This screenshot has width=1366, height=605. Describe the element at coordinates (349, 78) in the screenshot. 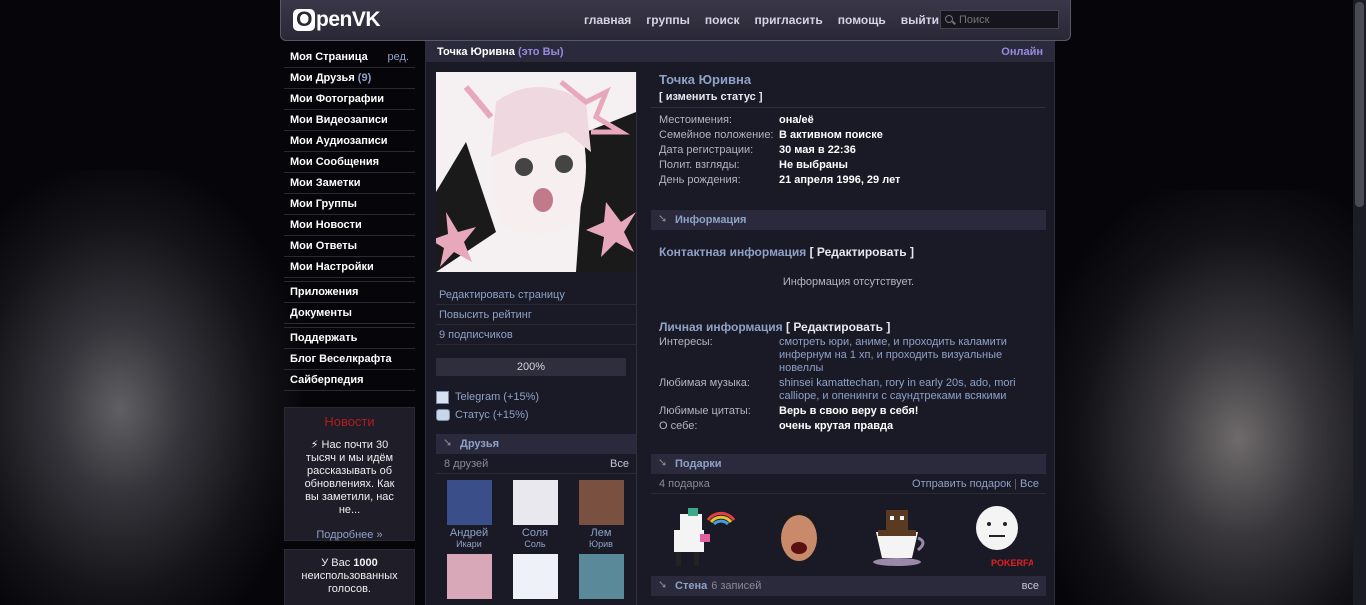

I see `sidebar-item-friends: Мои Друзья (9)` at that location.